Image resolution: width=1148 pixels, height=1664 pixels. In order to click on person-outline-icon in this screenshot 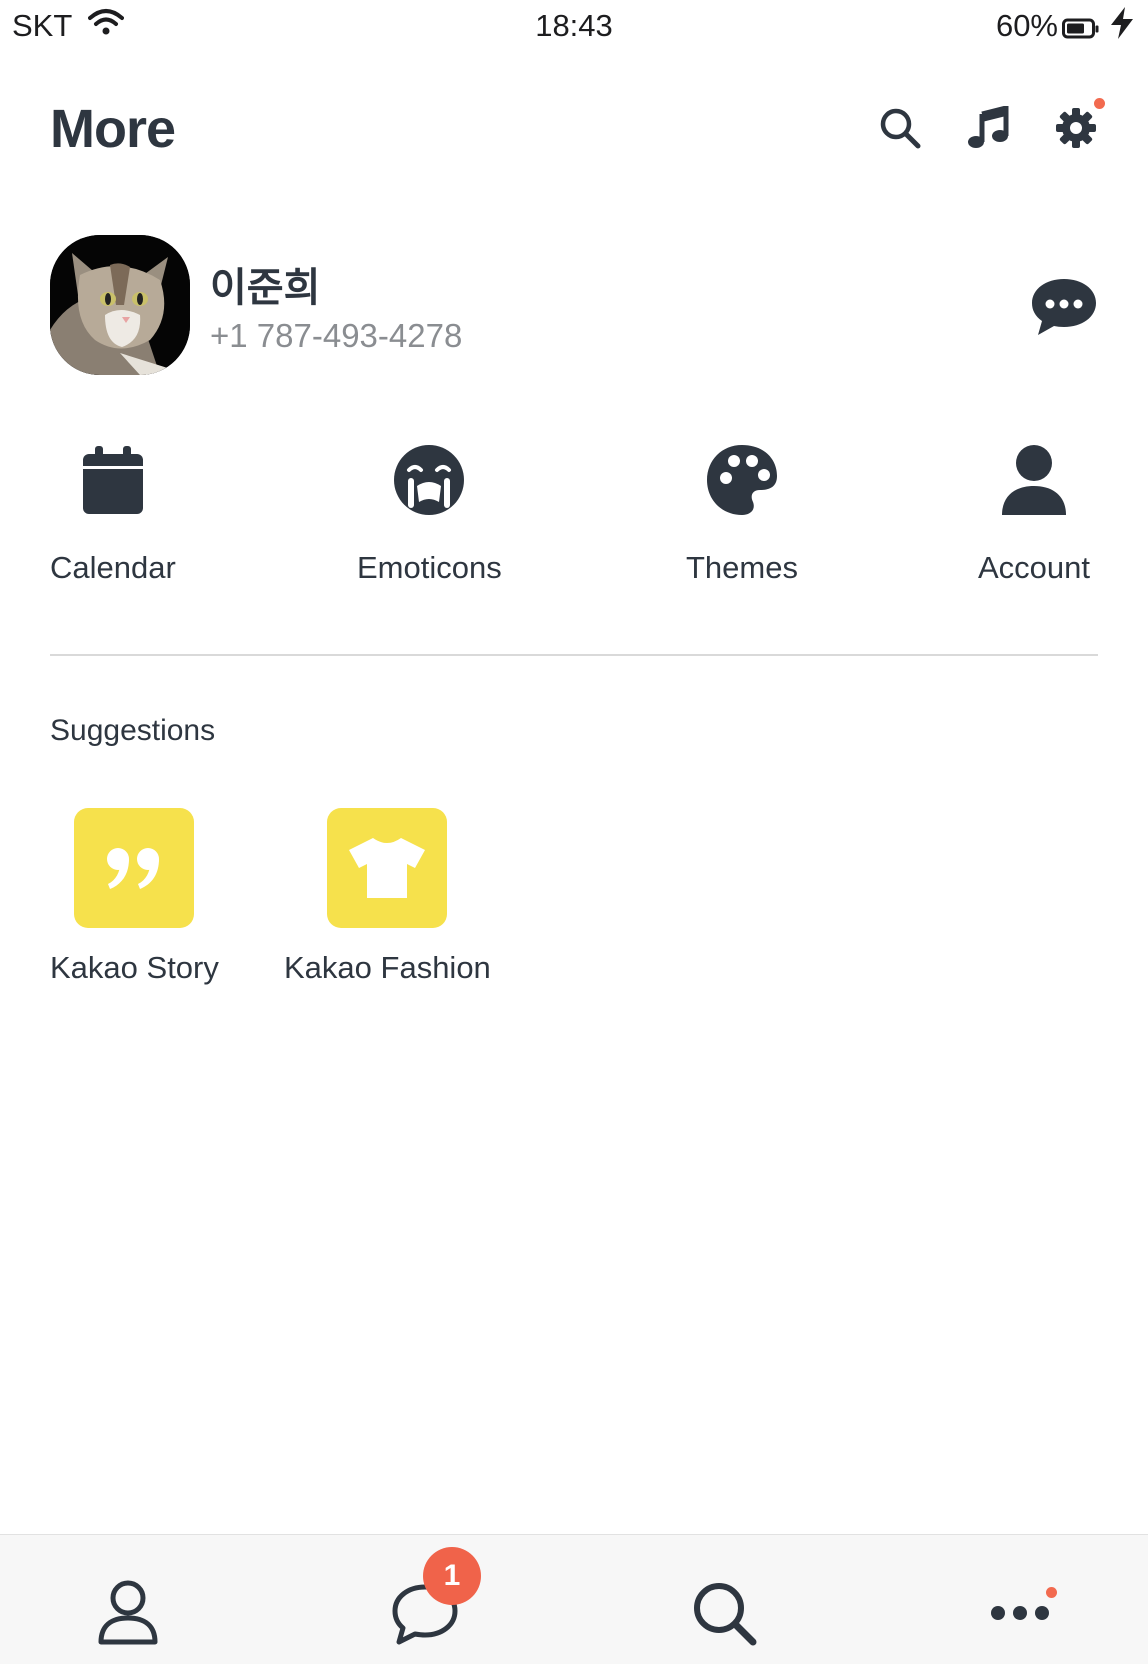, I will do `click(128, 1612)`.